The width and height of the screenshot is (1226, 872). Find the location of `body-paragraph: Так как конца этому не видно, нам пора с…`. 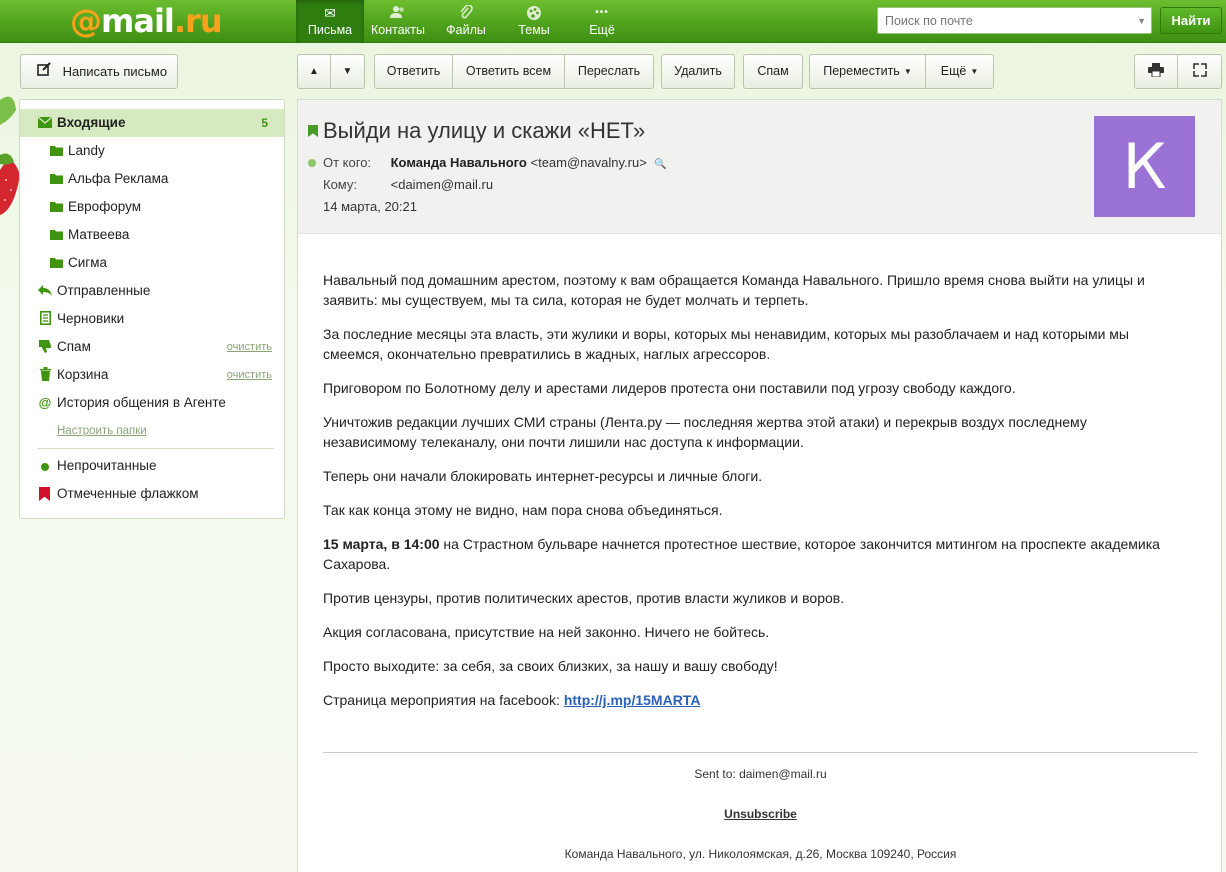

body-paragraph: Так как конца этому не видно, нам пора с… is located at coordinates (523, 510).